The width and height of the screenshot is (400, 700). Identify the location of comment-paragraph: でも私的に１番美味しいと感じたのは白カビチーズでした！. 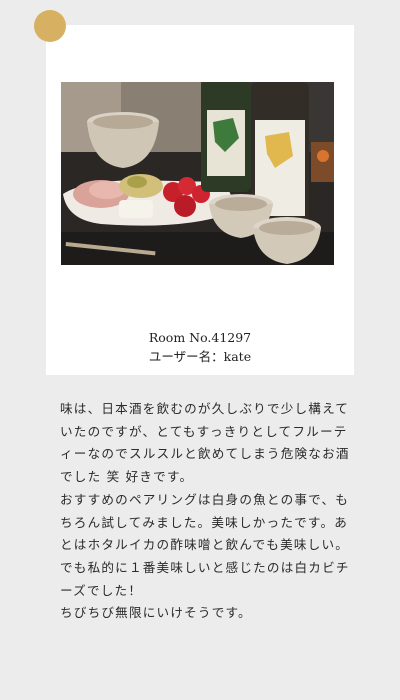
(205, 578).